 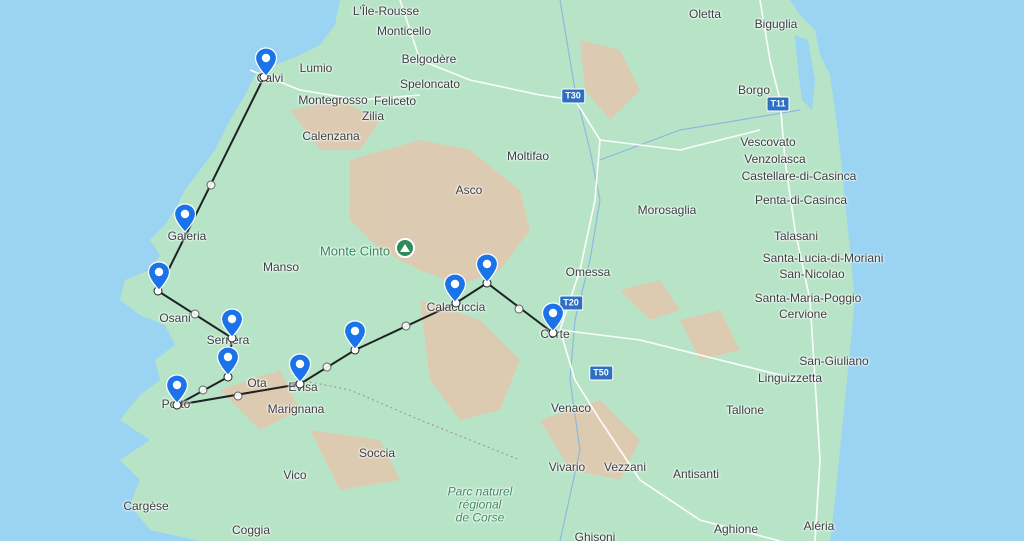 What do you see at coordinates (469, 190) in the screenshot?
I see `place-label-asco: Asco` at bounding box center [469, 190].